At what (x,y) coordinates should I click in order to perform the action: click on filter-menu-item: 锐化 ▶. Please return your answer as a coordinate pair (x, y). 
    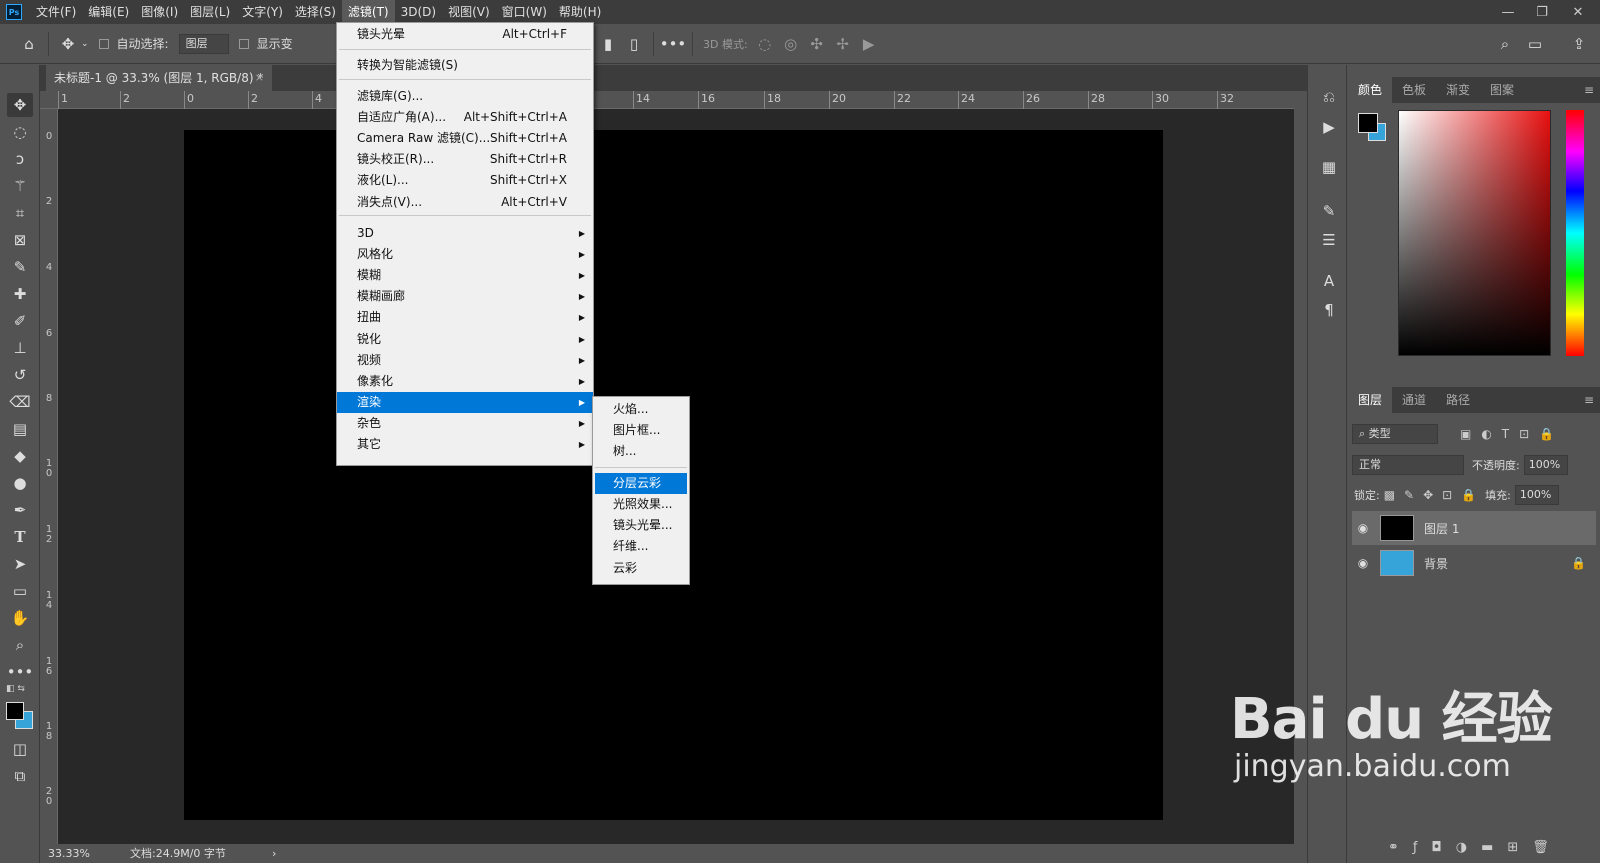
    Looking at the image, I should click on (465, 339).